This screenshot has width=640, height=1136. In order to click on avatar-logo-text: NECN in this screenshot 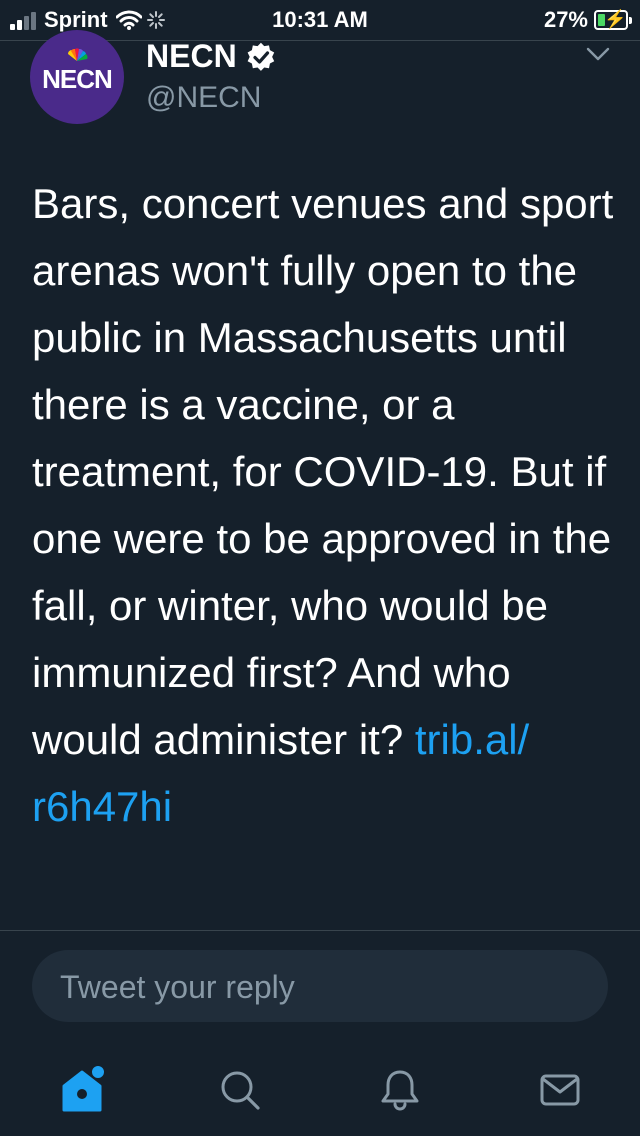, I will do `click(77, 79)`.